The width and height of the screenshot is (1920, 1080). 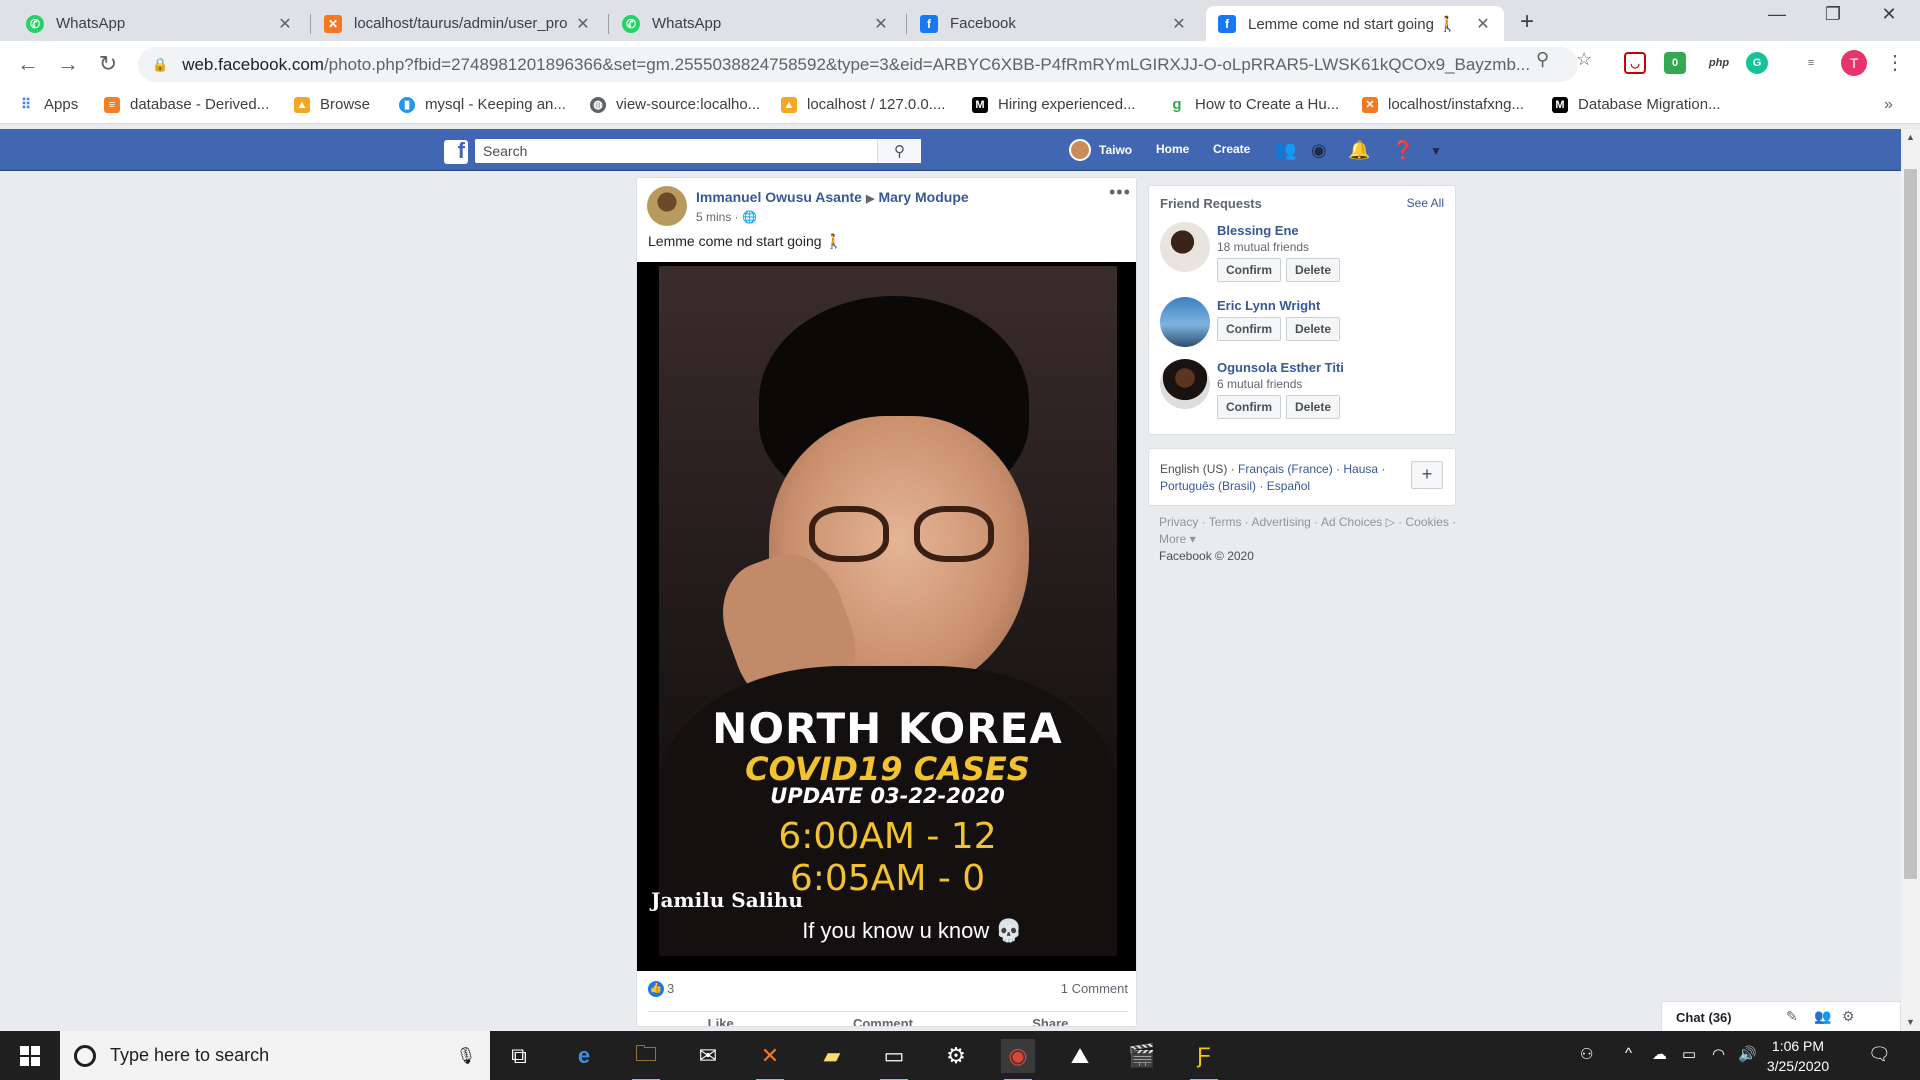 What do you see at coordinates (1426, 522) in the screenshot?
I see `cookies-link: Cookies` at bounding box center [1426, 522].